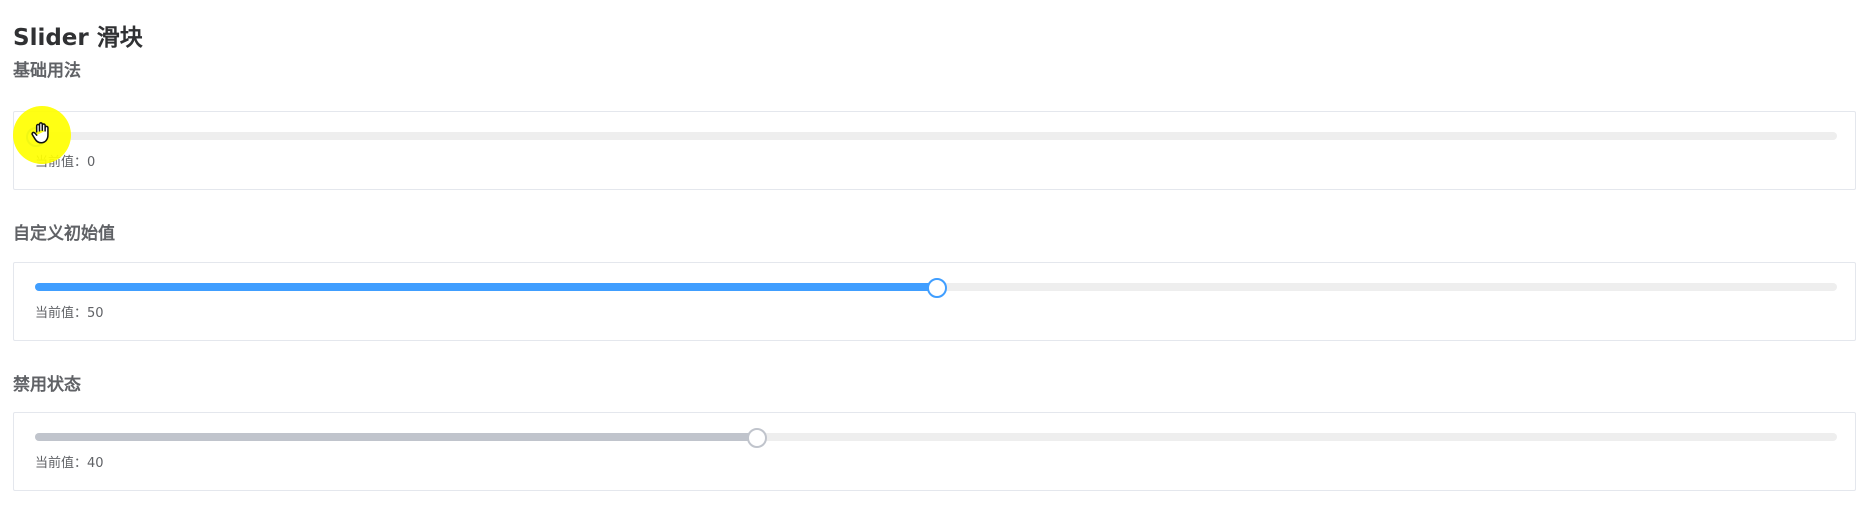 Image resolution: width=1876 pixels, height=516 pixels. What do you see at coordinates (47, 385) in the screenshot?
I see `section-title-disabled: 禁用状态` at bounding box center [47, 385].